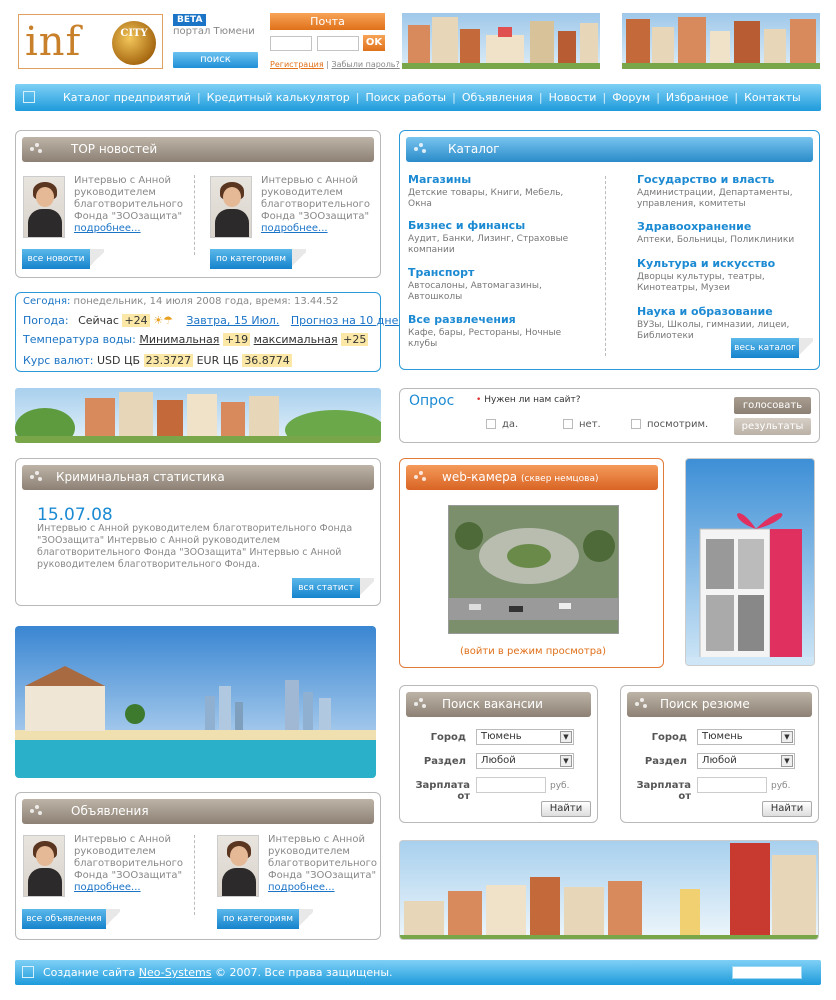 The image size is (836, 1000). Describe the element at coordinates (697, 97) in the screenshot. I see `nav-item-favorites: Избранное` at that location.